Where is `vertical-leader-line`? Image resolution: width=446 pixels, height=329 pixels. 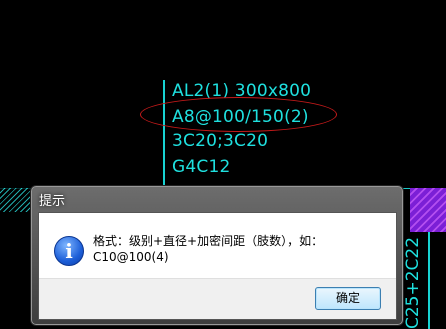 vertical-leader-line is located at coordinates (429, 280).